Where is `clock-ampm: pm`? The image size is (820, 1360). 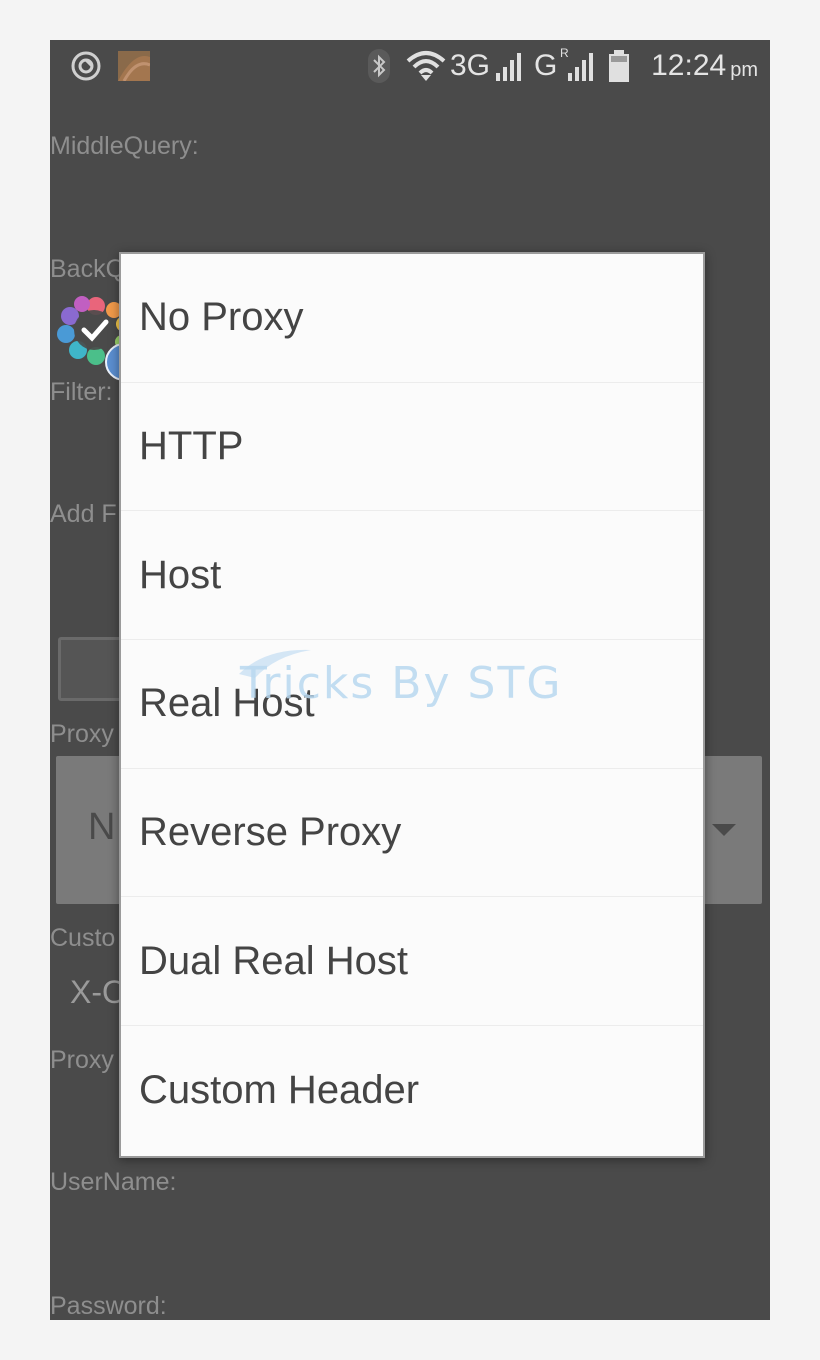
clock-ampm: pm is located at coordinates (744, 69).